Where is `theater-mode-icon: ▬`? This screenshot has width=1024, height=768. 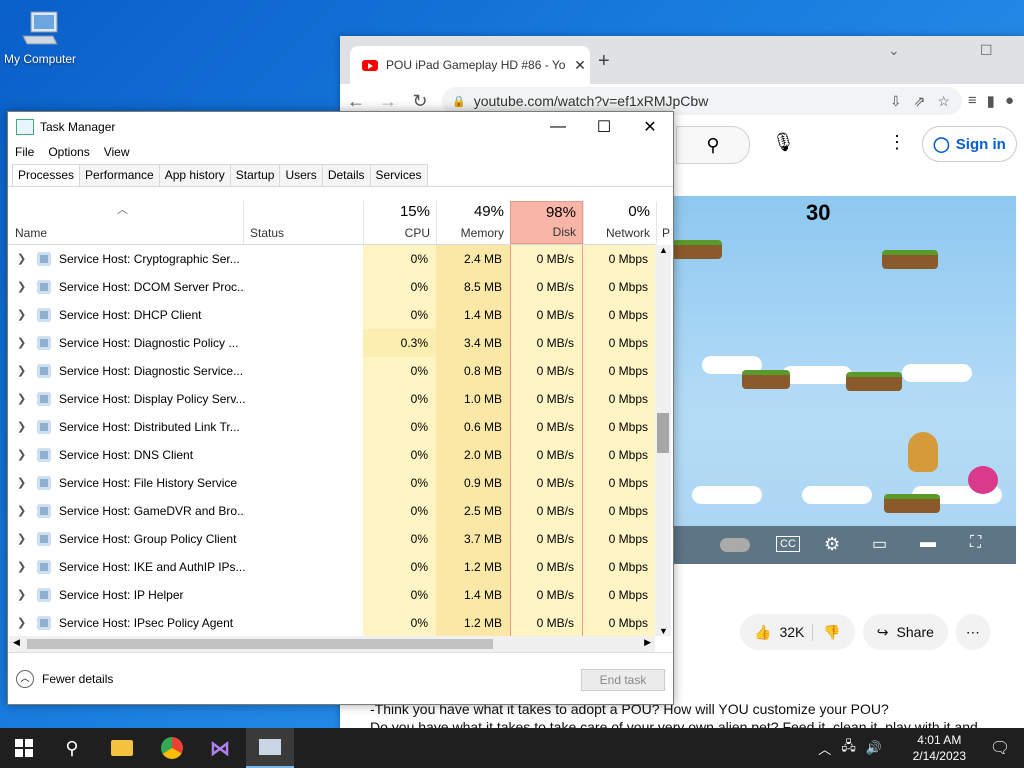 theater-mode-icon: ▬ is located at coordinates (928, 543).